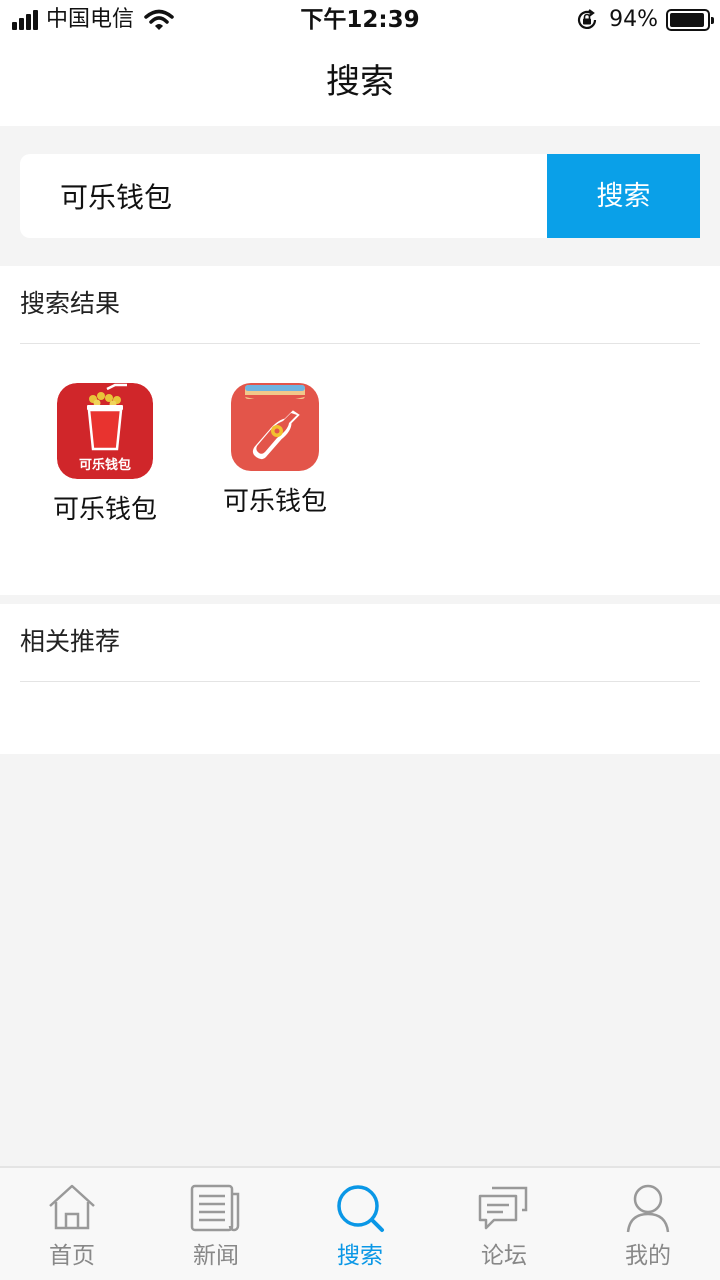 Image resolution: width=720 pixels, height=1280 pixels. What do you see at coordinates (648, 1208) in the screenshot?
I see `user-icon` at bounding box center [648, 1208].